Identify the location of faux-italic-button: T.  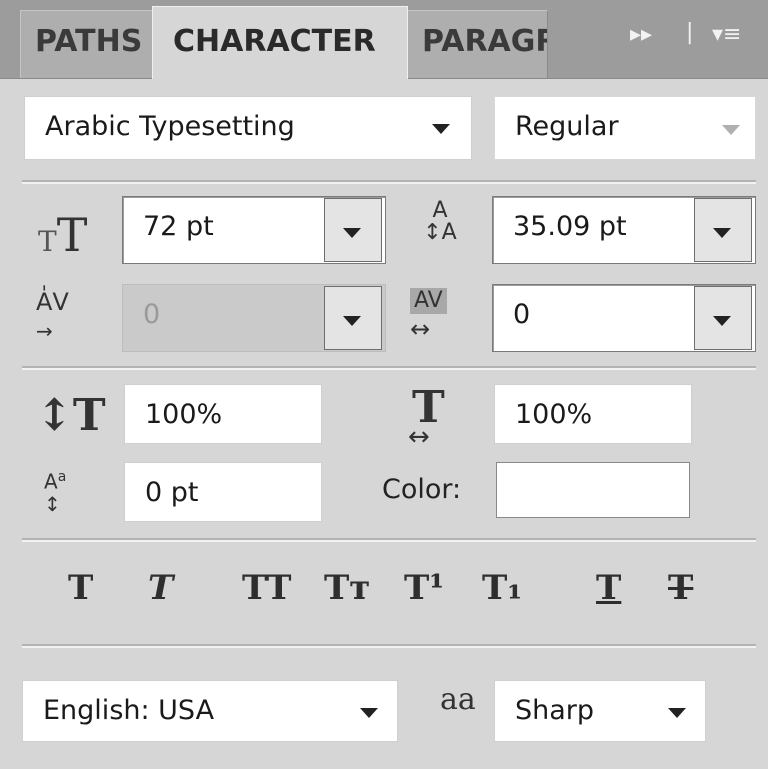
(160, 588).